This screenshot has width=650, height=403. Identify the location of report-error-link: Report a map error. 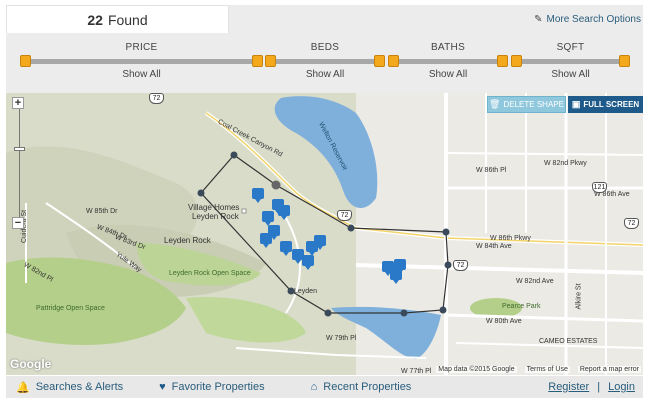
(609, 369).